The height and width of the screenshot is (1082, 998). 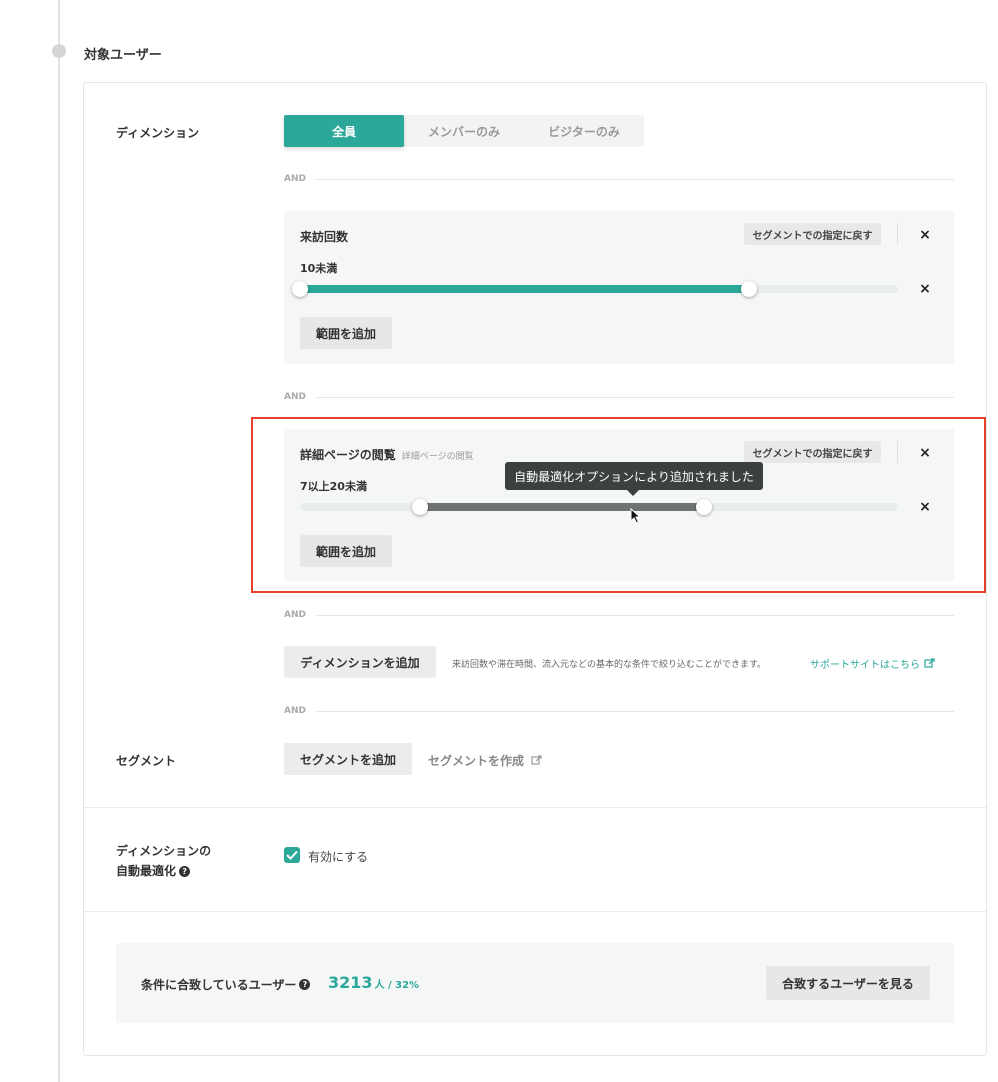 I want to click on range-slider-track, so click(x=595, y=289).